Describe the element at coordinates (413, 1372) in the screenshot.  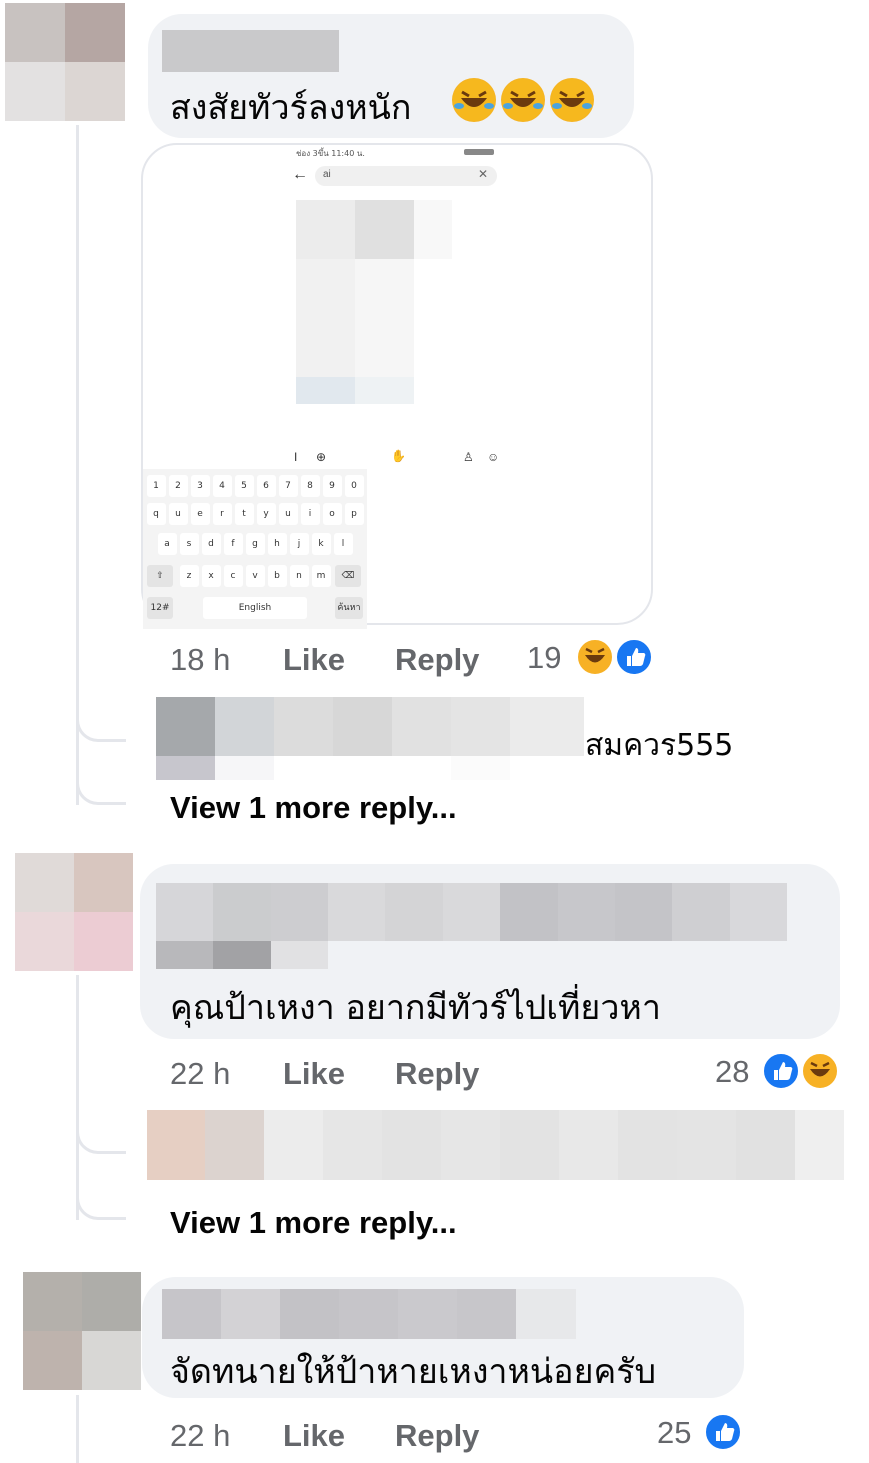
I see `comment-text: จัดทนายให้ป้าหายเหงาหน่อยครับ` at that location.